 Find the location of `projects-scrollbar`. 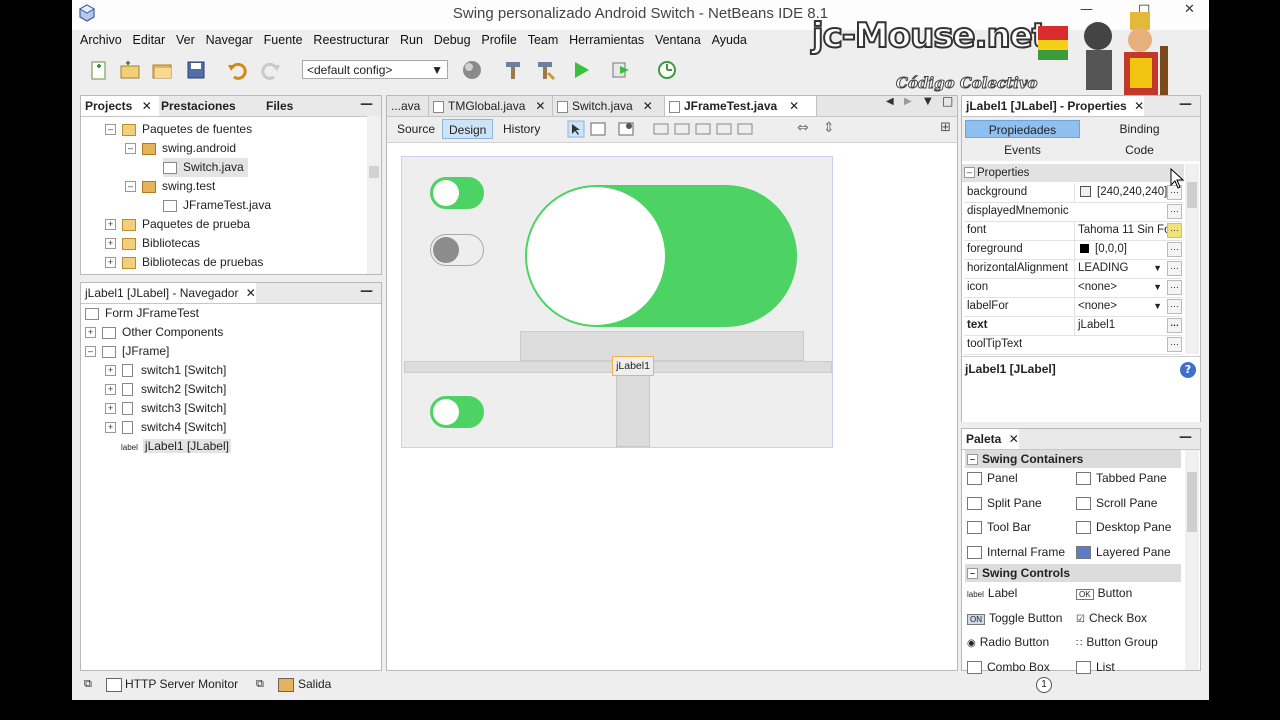

projects-scrollbar is located at coordinates (374, 195).